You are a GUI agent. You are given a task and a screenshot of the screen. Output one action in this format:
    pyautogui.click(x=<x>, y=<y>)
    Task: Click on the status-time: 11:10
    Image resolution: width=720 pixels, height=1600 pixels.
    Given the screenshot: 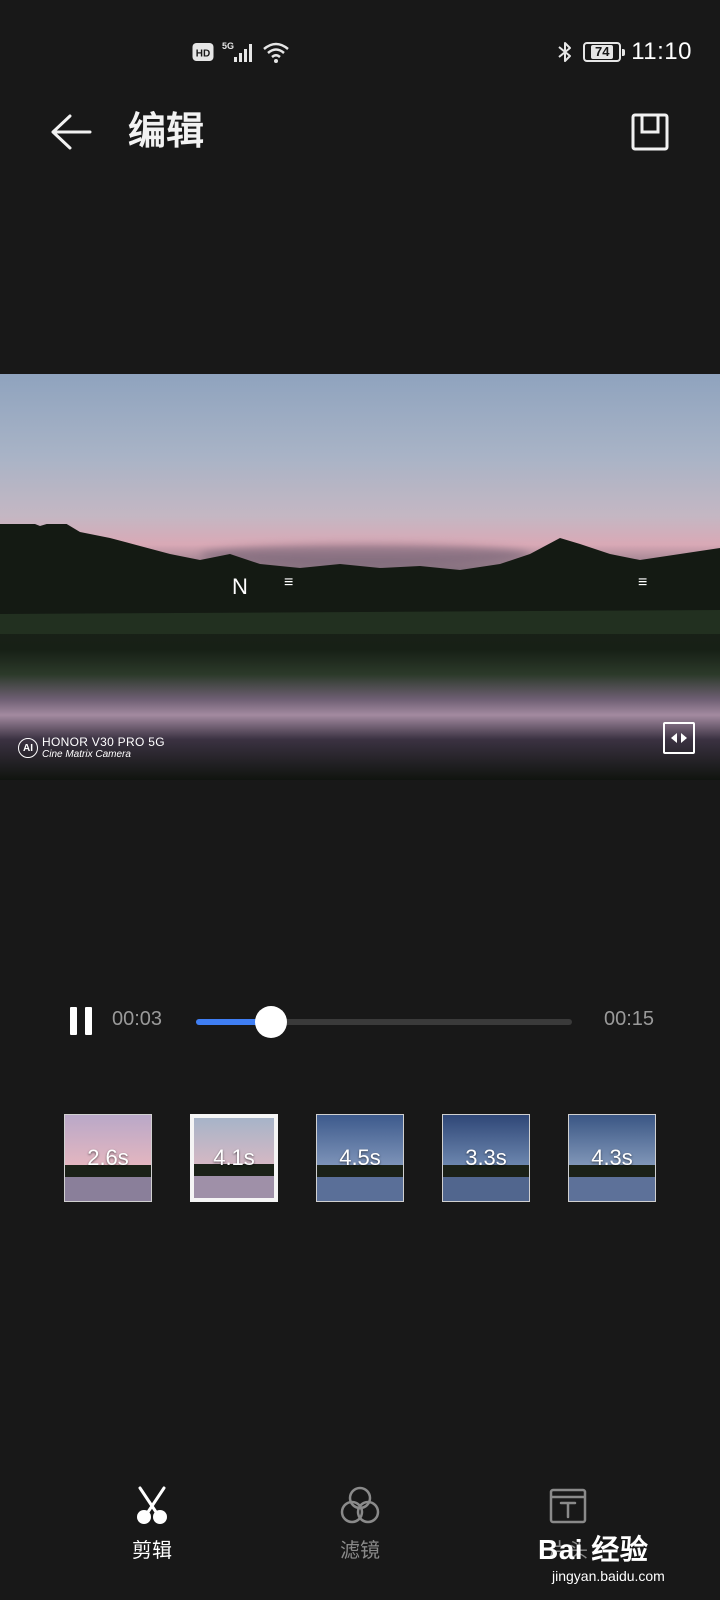 What is the action you would take?
    pyautogui.click(x=661, y=51)
    